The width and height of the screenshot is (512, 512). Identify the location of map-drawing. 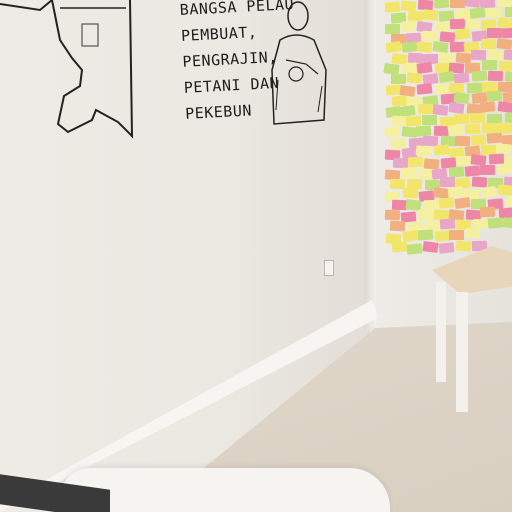
(67, 69).